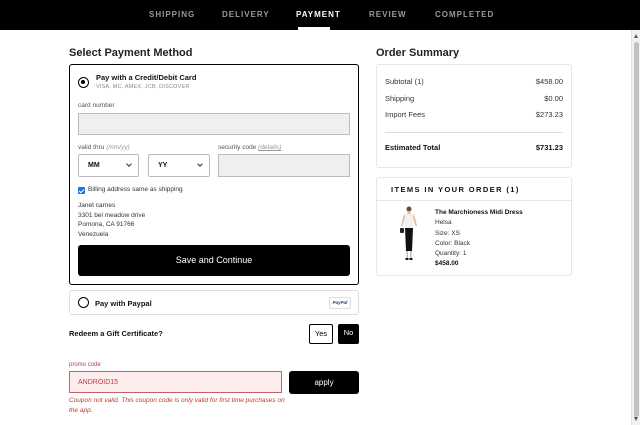 The height and width of the screenshot is (425, 640). I want to click on security-code-input, so click(284, 165).